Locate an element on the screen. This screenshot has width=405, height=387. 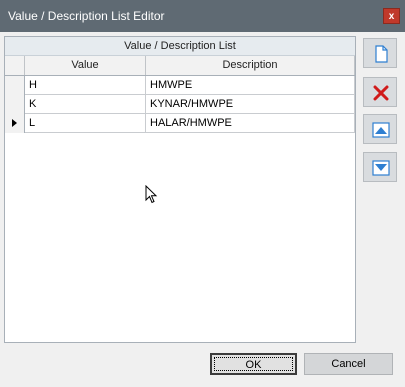
column-header-row: Value Description is located at coordinates (180, 66).